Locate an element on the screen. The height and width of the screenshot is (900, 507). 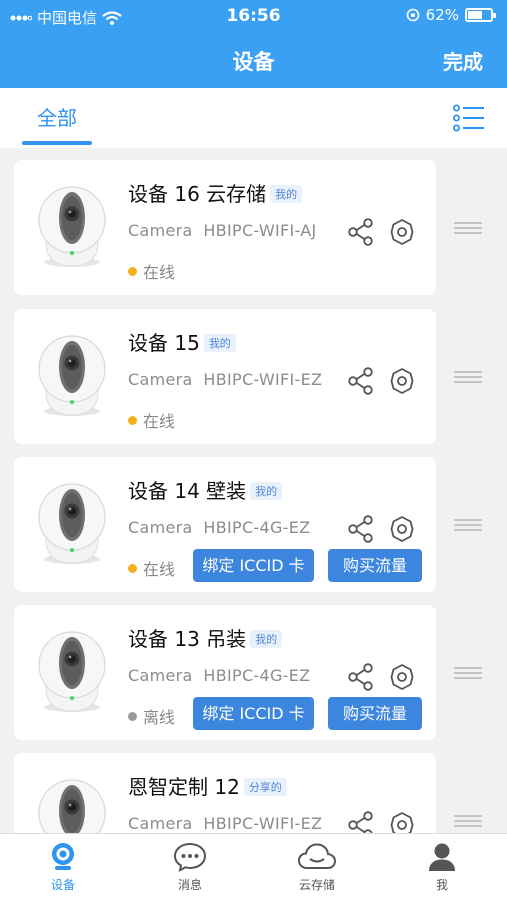
device-model: Camera HBIPC-WIFI-AJ is located at coordinates (222, 230).